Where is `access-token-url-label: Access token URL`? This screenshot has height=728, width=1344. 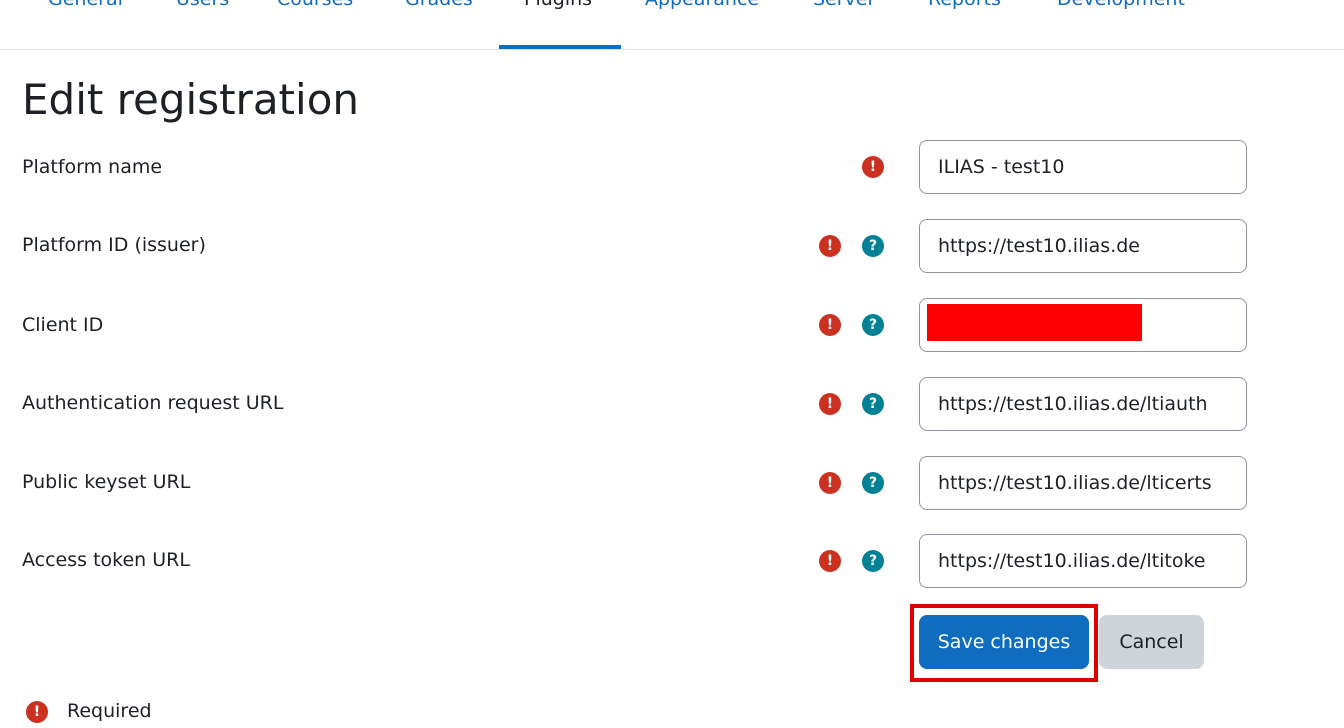
access-token-url-label: Access token URL is located at coordinates (106, 560).